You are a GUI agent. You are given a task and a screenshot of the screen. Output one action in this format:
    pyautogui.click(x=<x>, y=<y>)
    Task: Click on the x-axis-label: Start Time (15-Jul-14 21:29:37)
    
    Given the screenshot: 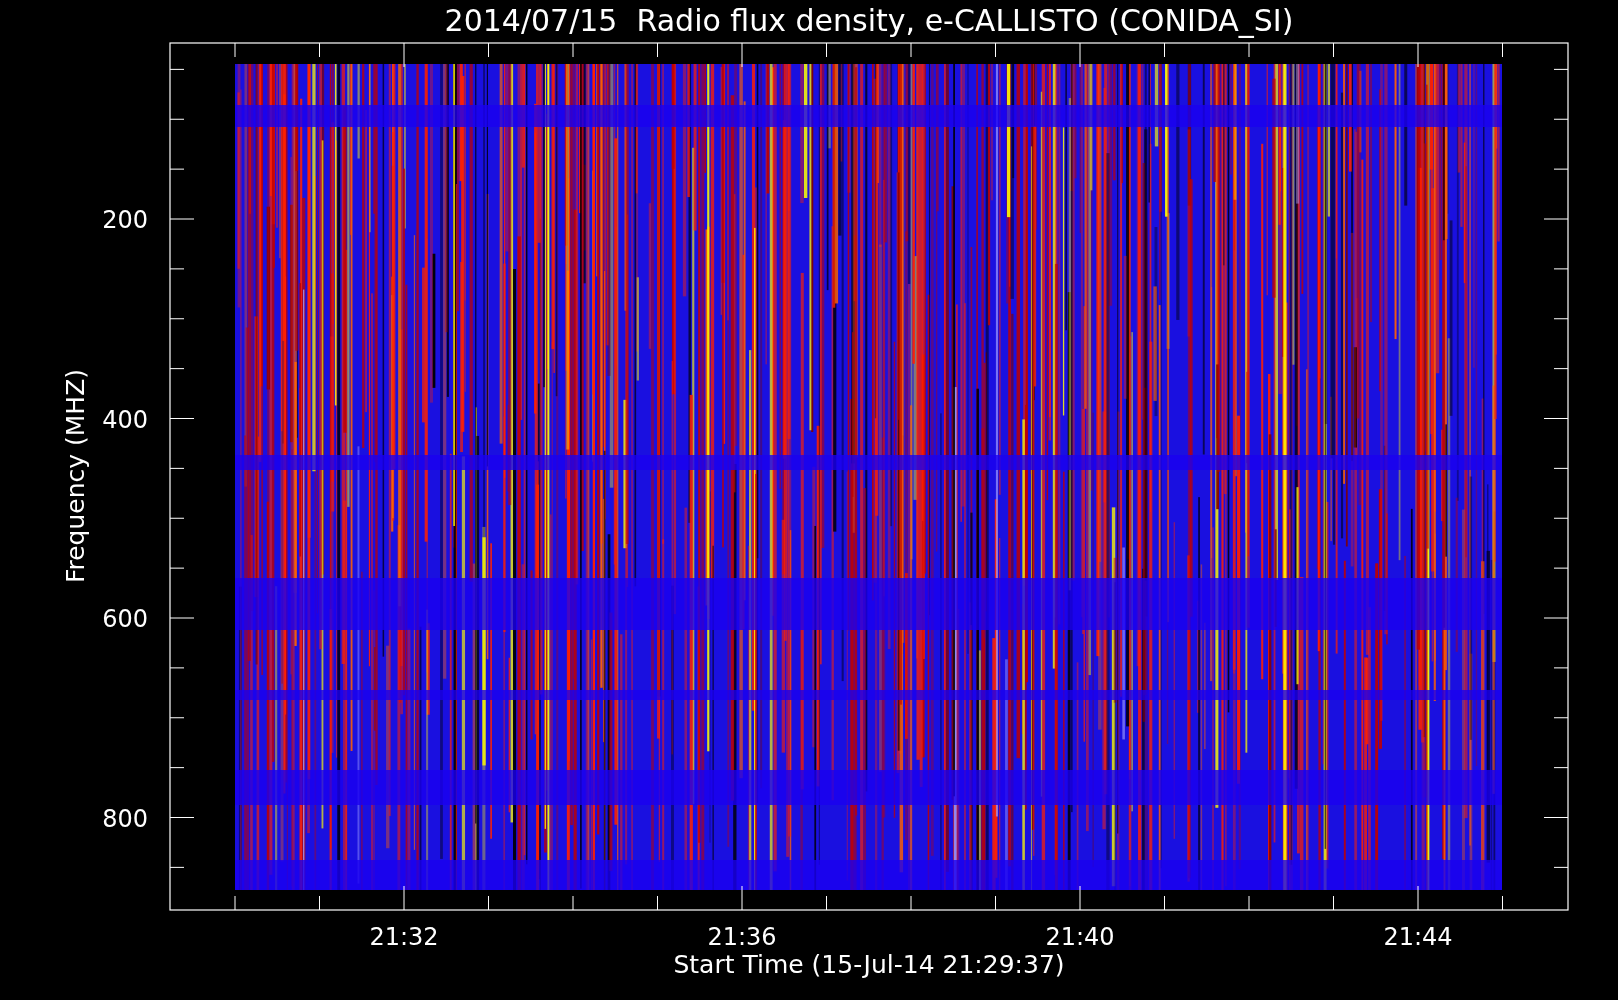 What is the action you would take?
    pyautogui.click(x=869, y=964)
    